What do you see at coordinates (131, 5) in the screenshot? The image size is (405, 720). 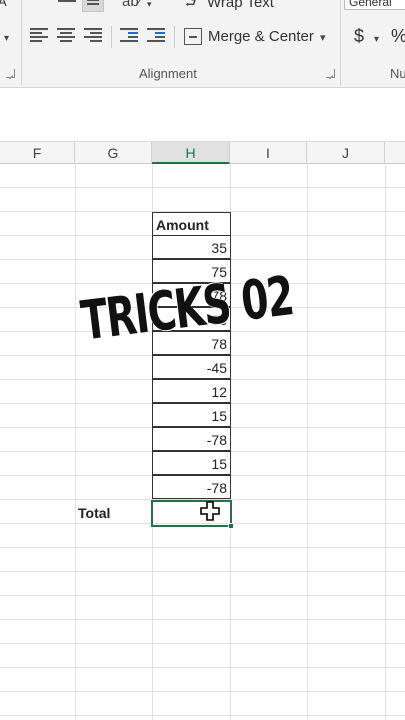 I see `orientation-icon: ab⁄` at bounding box center [131, 5].